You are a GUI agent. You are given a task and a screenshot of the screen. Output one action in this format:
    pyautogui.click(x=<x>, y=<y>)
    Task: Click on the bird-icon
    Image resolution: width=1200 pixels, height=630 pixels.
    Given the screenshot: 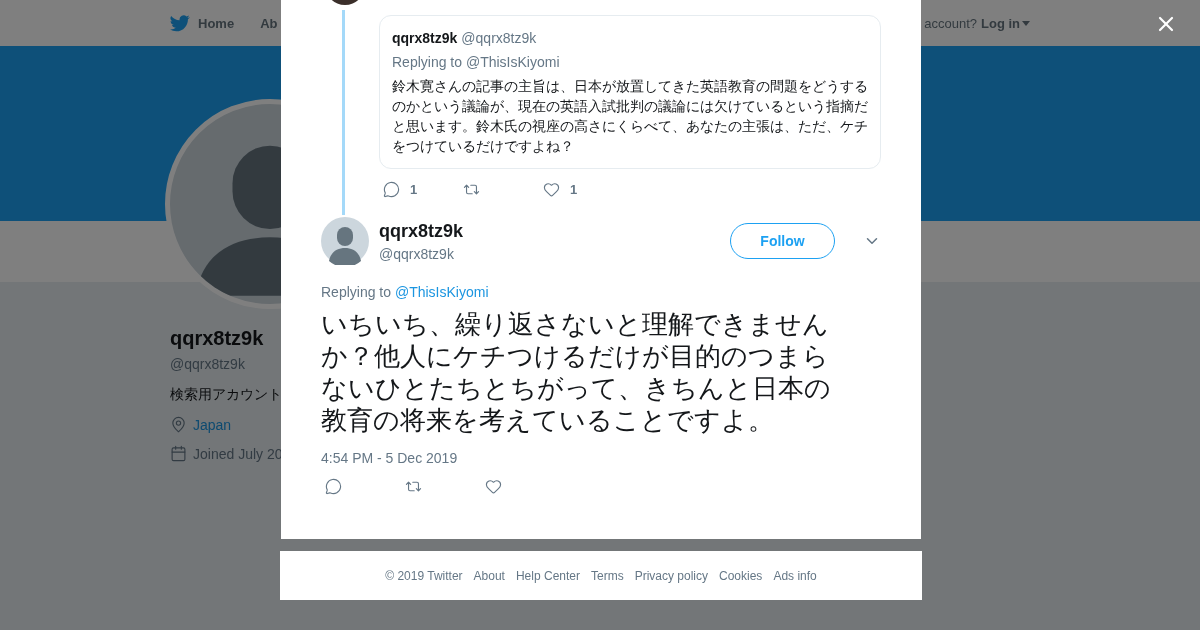 What is the action you would take?
    pyautogui.click(x=180, y=23)
    